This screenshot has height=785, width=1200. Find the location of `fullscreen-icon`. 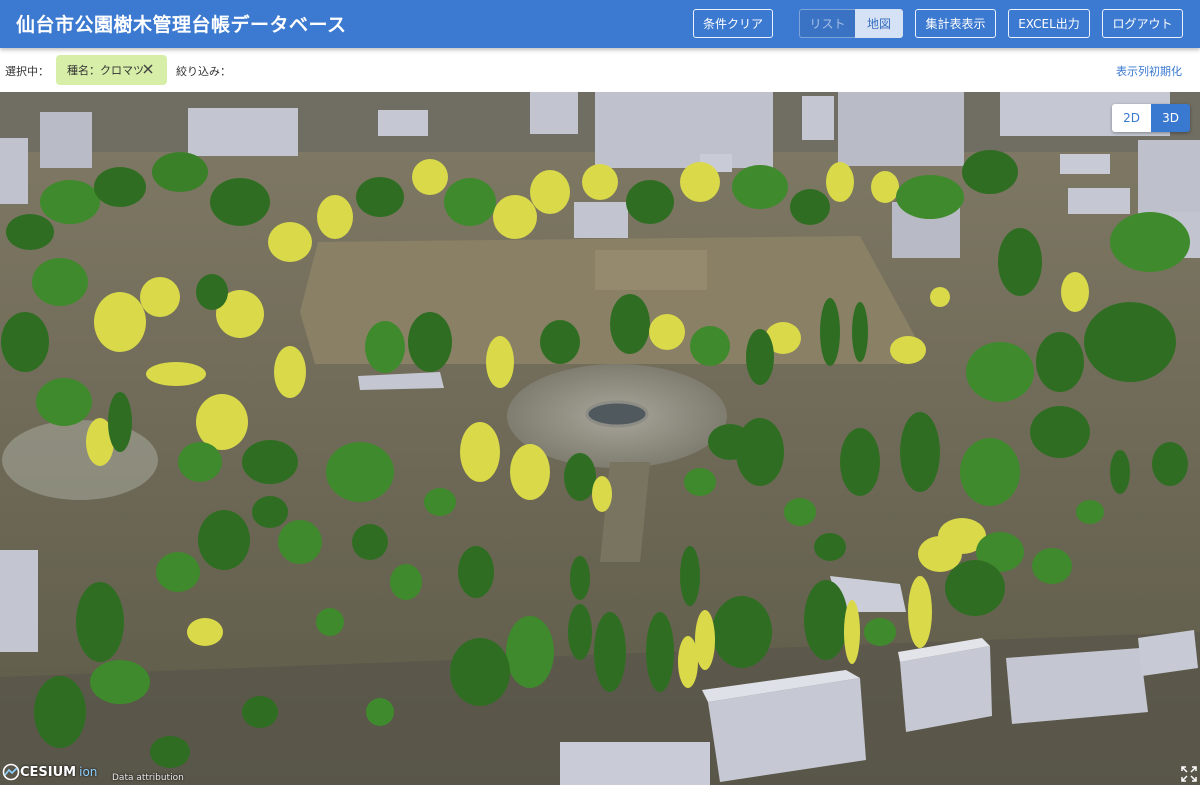

fullscreen-icon is located at coordinates (1189, 774).